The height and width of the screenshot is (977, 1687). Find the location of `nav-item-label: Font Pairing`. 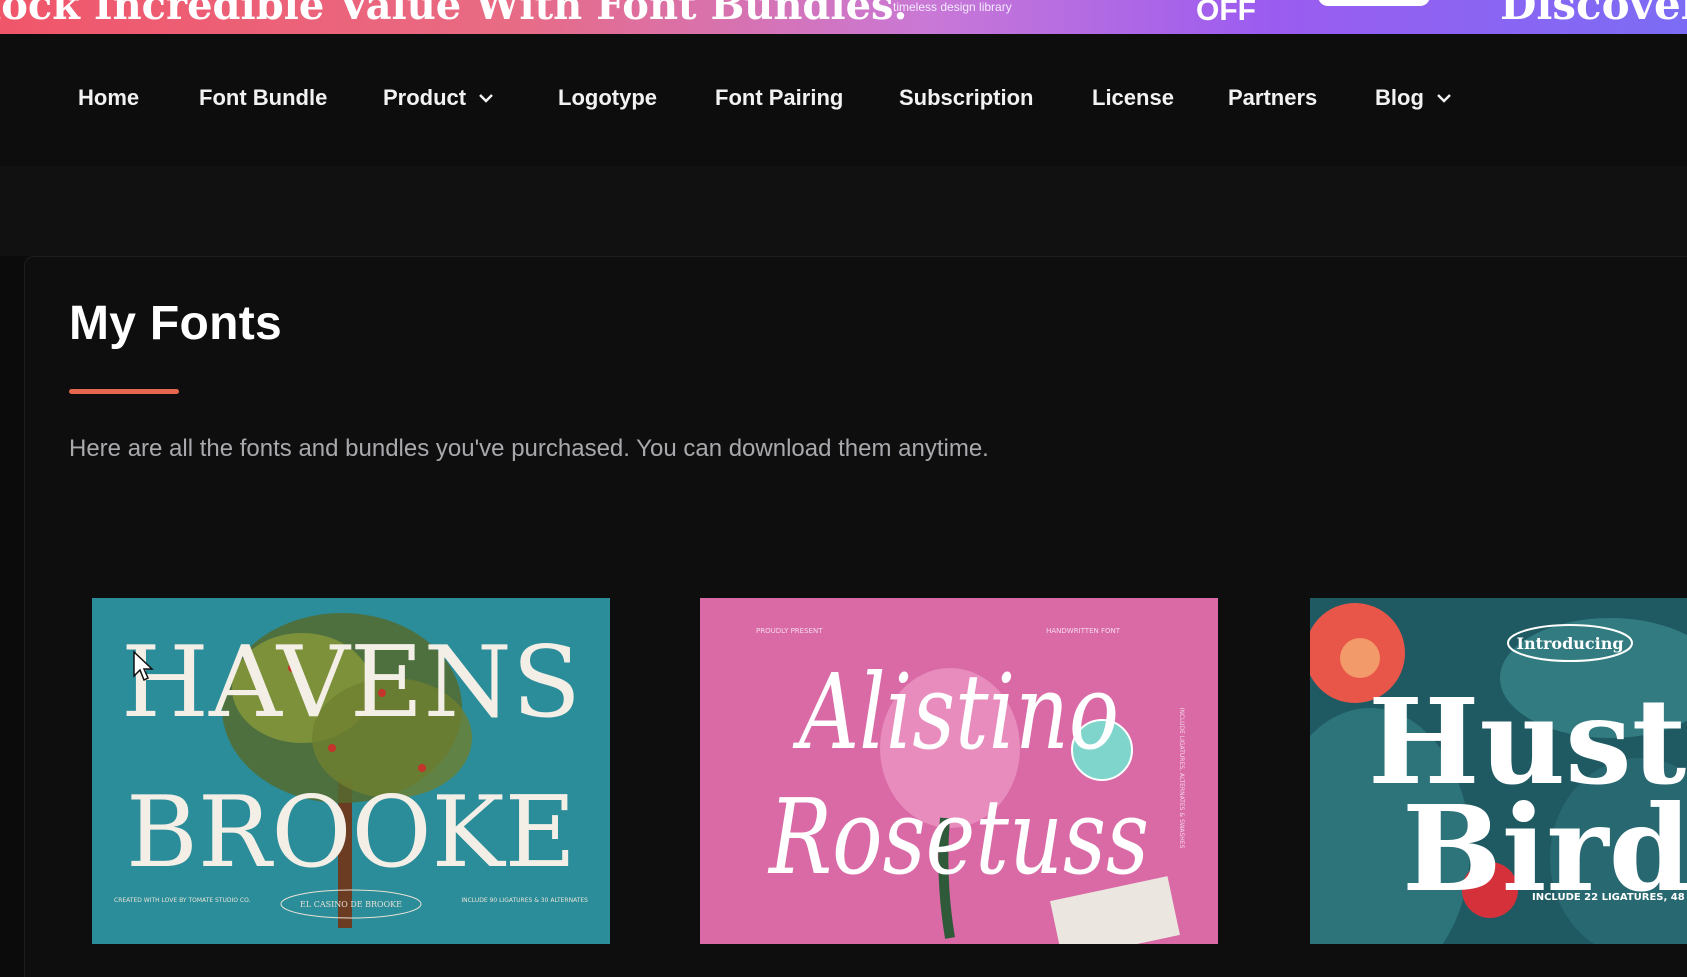

nav-item-label: Font Pairing is located at coordinates (779, 97).